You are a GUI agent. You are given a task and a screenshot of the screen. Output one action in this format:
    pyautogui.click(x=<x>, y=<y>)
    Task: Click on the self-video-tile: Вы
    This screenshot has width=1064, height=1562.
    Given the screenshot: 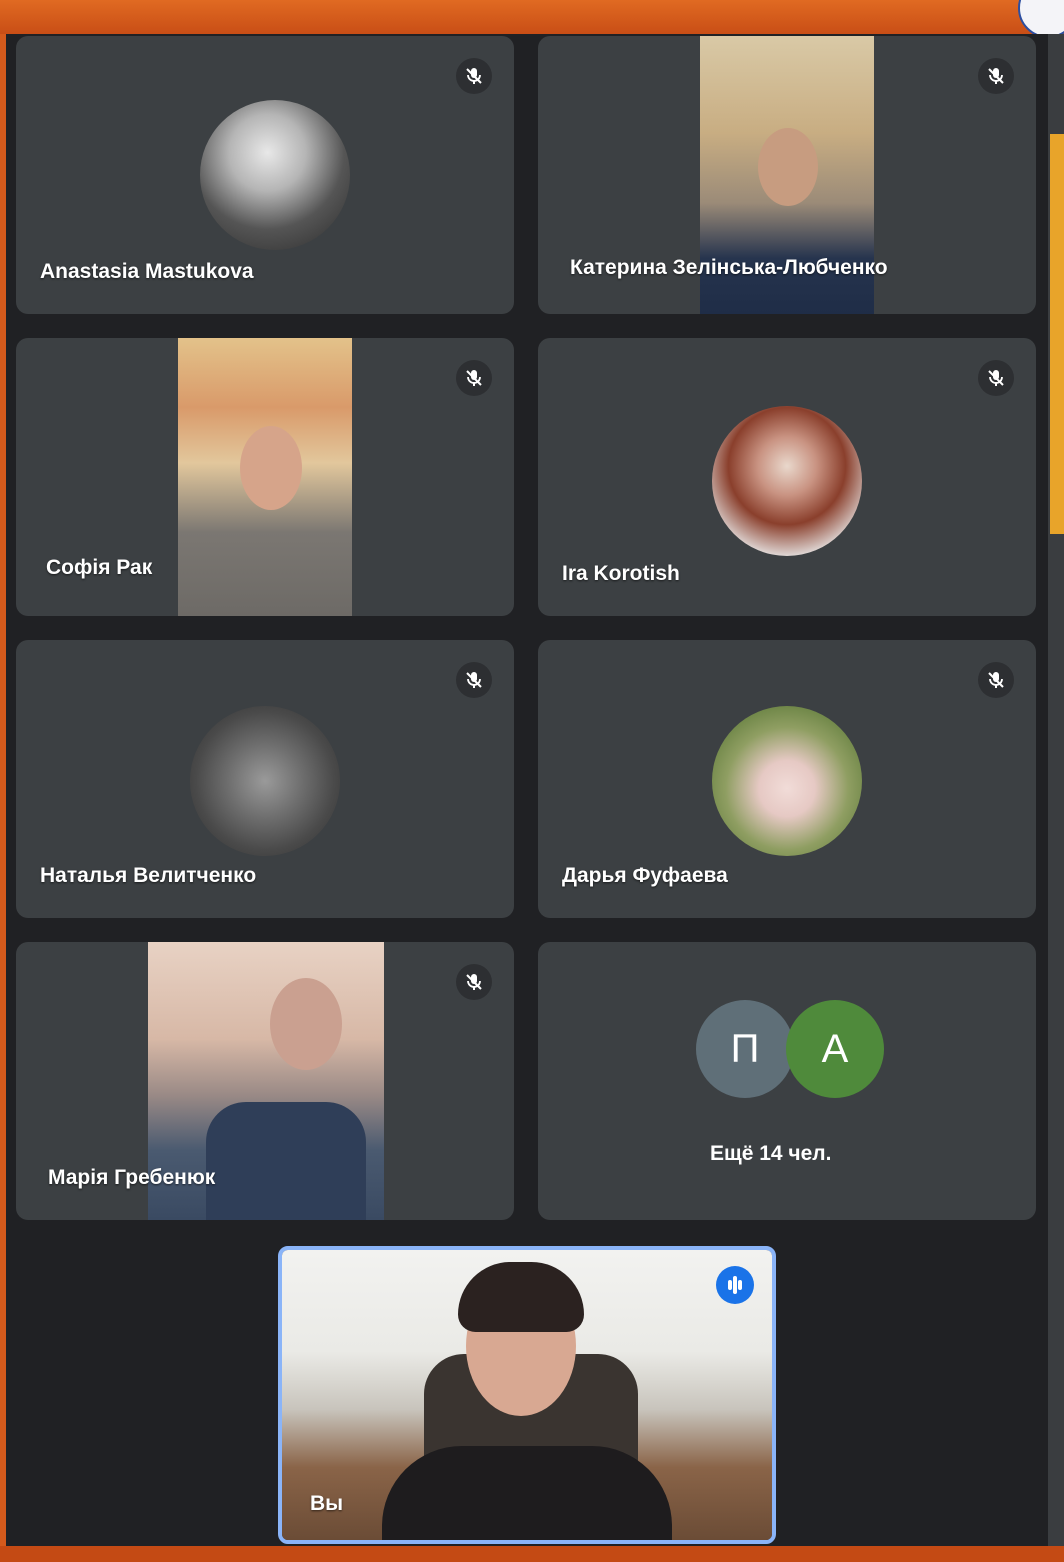 What is the action you would take?
    pyautogui.click(x=527, y=1395)
    